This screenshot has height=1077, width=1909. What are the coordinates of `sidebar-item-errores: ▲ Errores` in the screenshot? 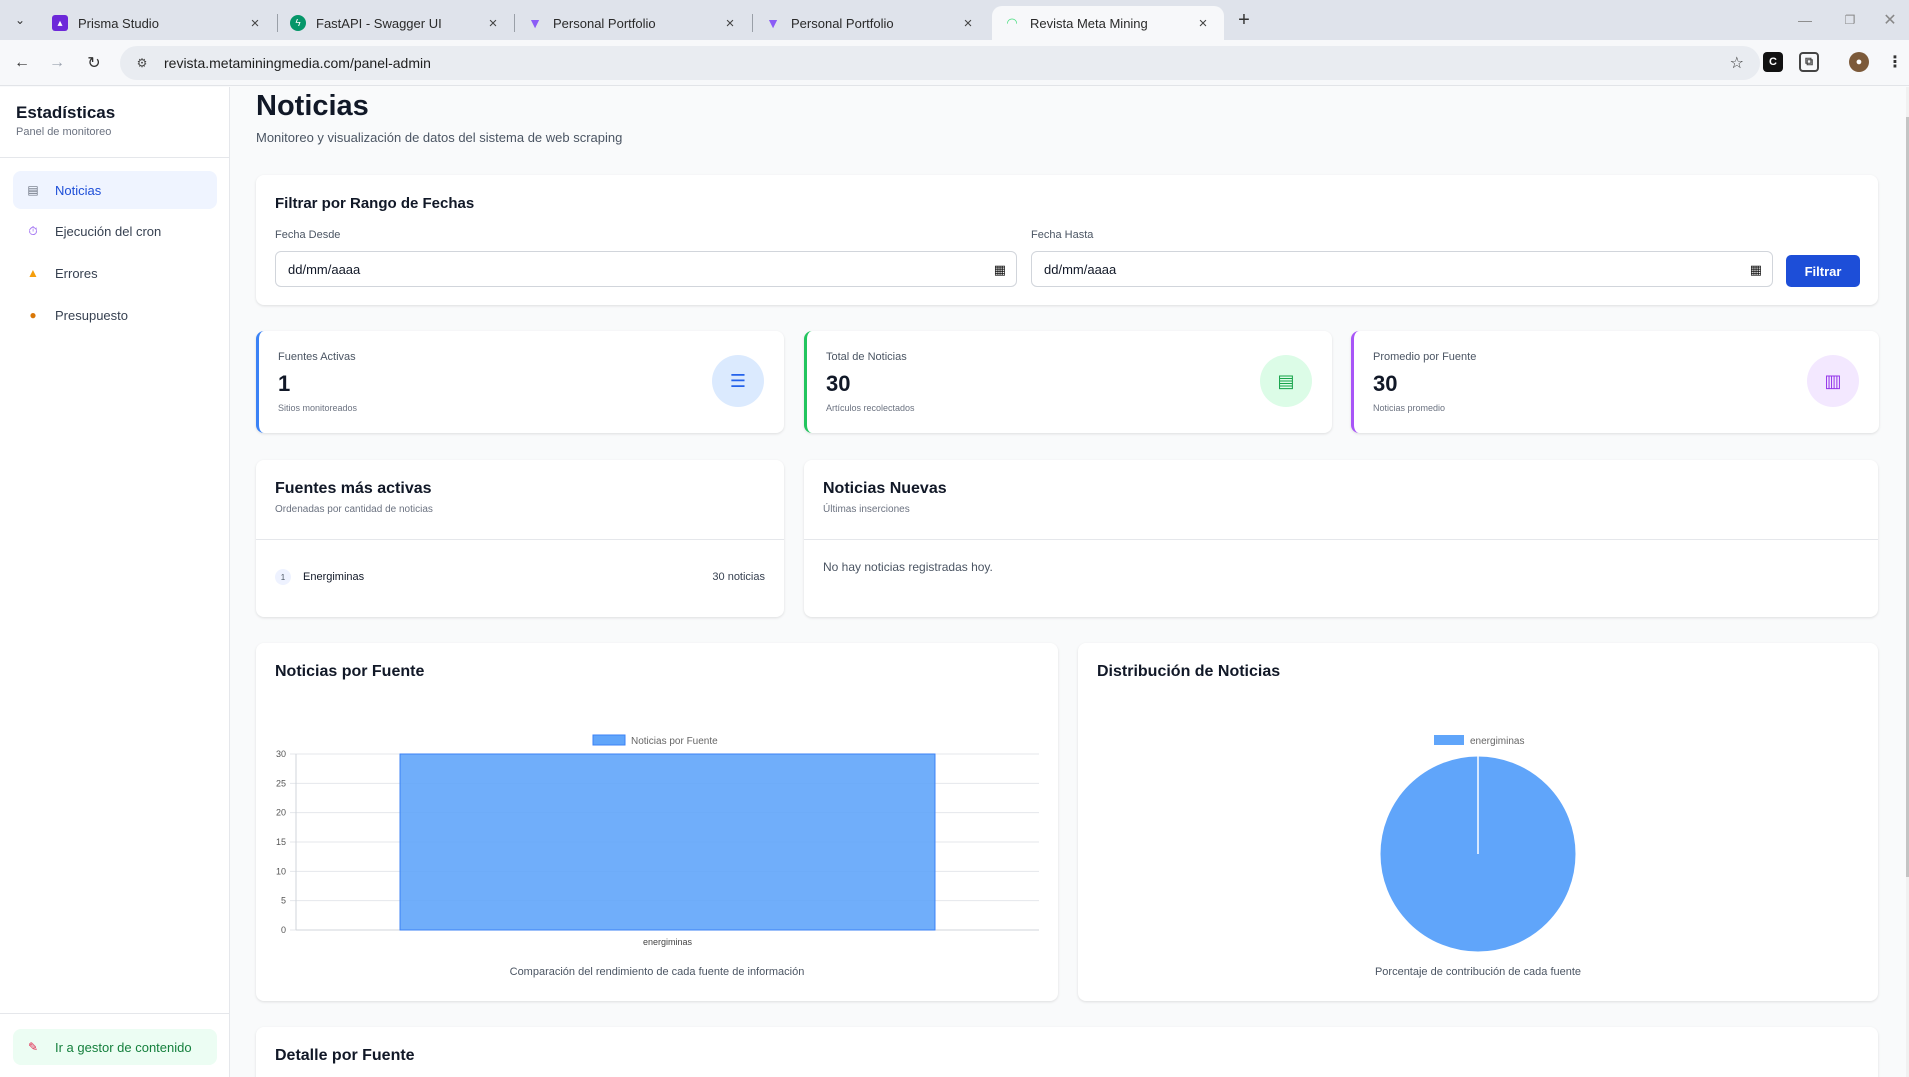 It's located at (115, 273).